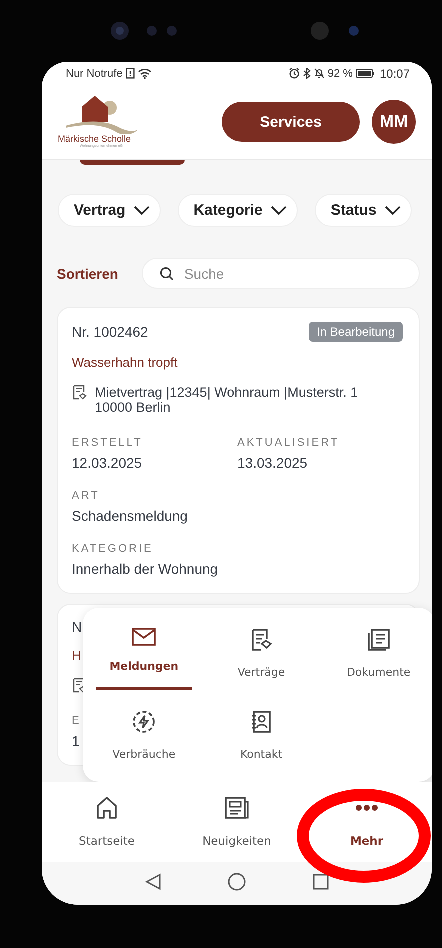 The width and height of the screenshot is (442, 948). What do you see at coordinates (107, 463) in the screenshot?
I see `field-value: 12.03.2025` at bounding box center [107, 463].